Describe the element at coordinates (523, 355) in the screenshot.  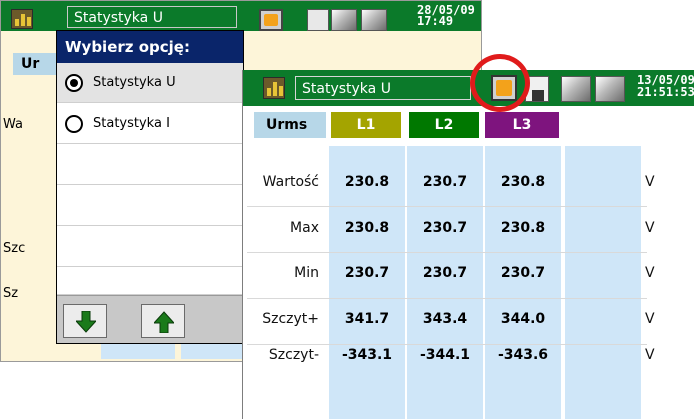
I see `value-cell: -343.6` at that location.